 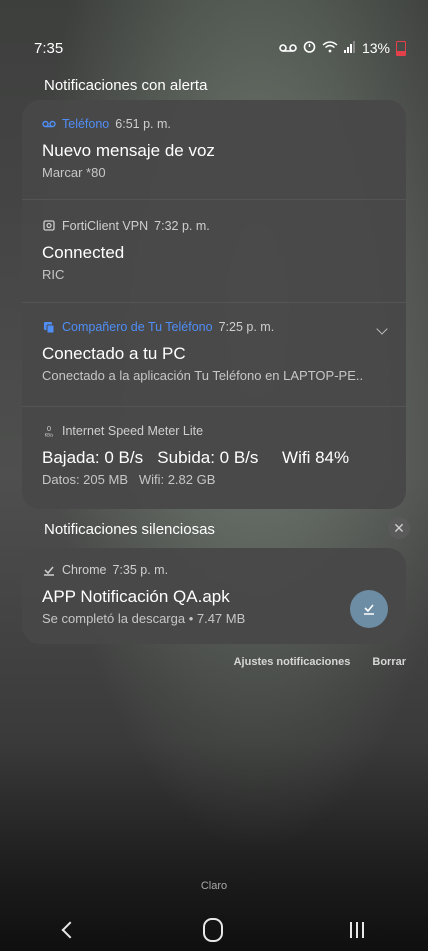 What do you see at coordinates (128, 150) in the screenshot?
I see `notification-title: Nuevo mensaje de voz` at bounding box center [128, 150].